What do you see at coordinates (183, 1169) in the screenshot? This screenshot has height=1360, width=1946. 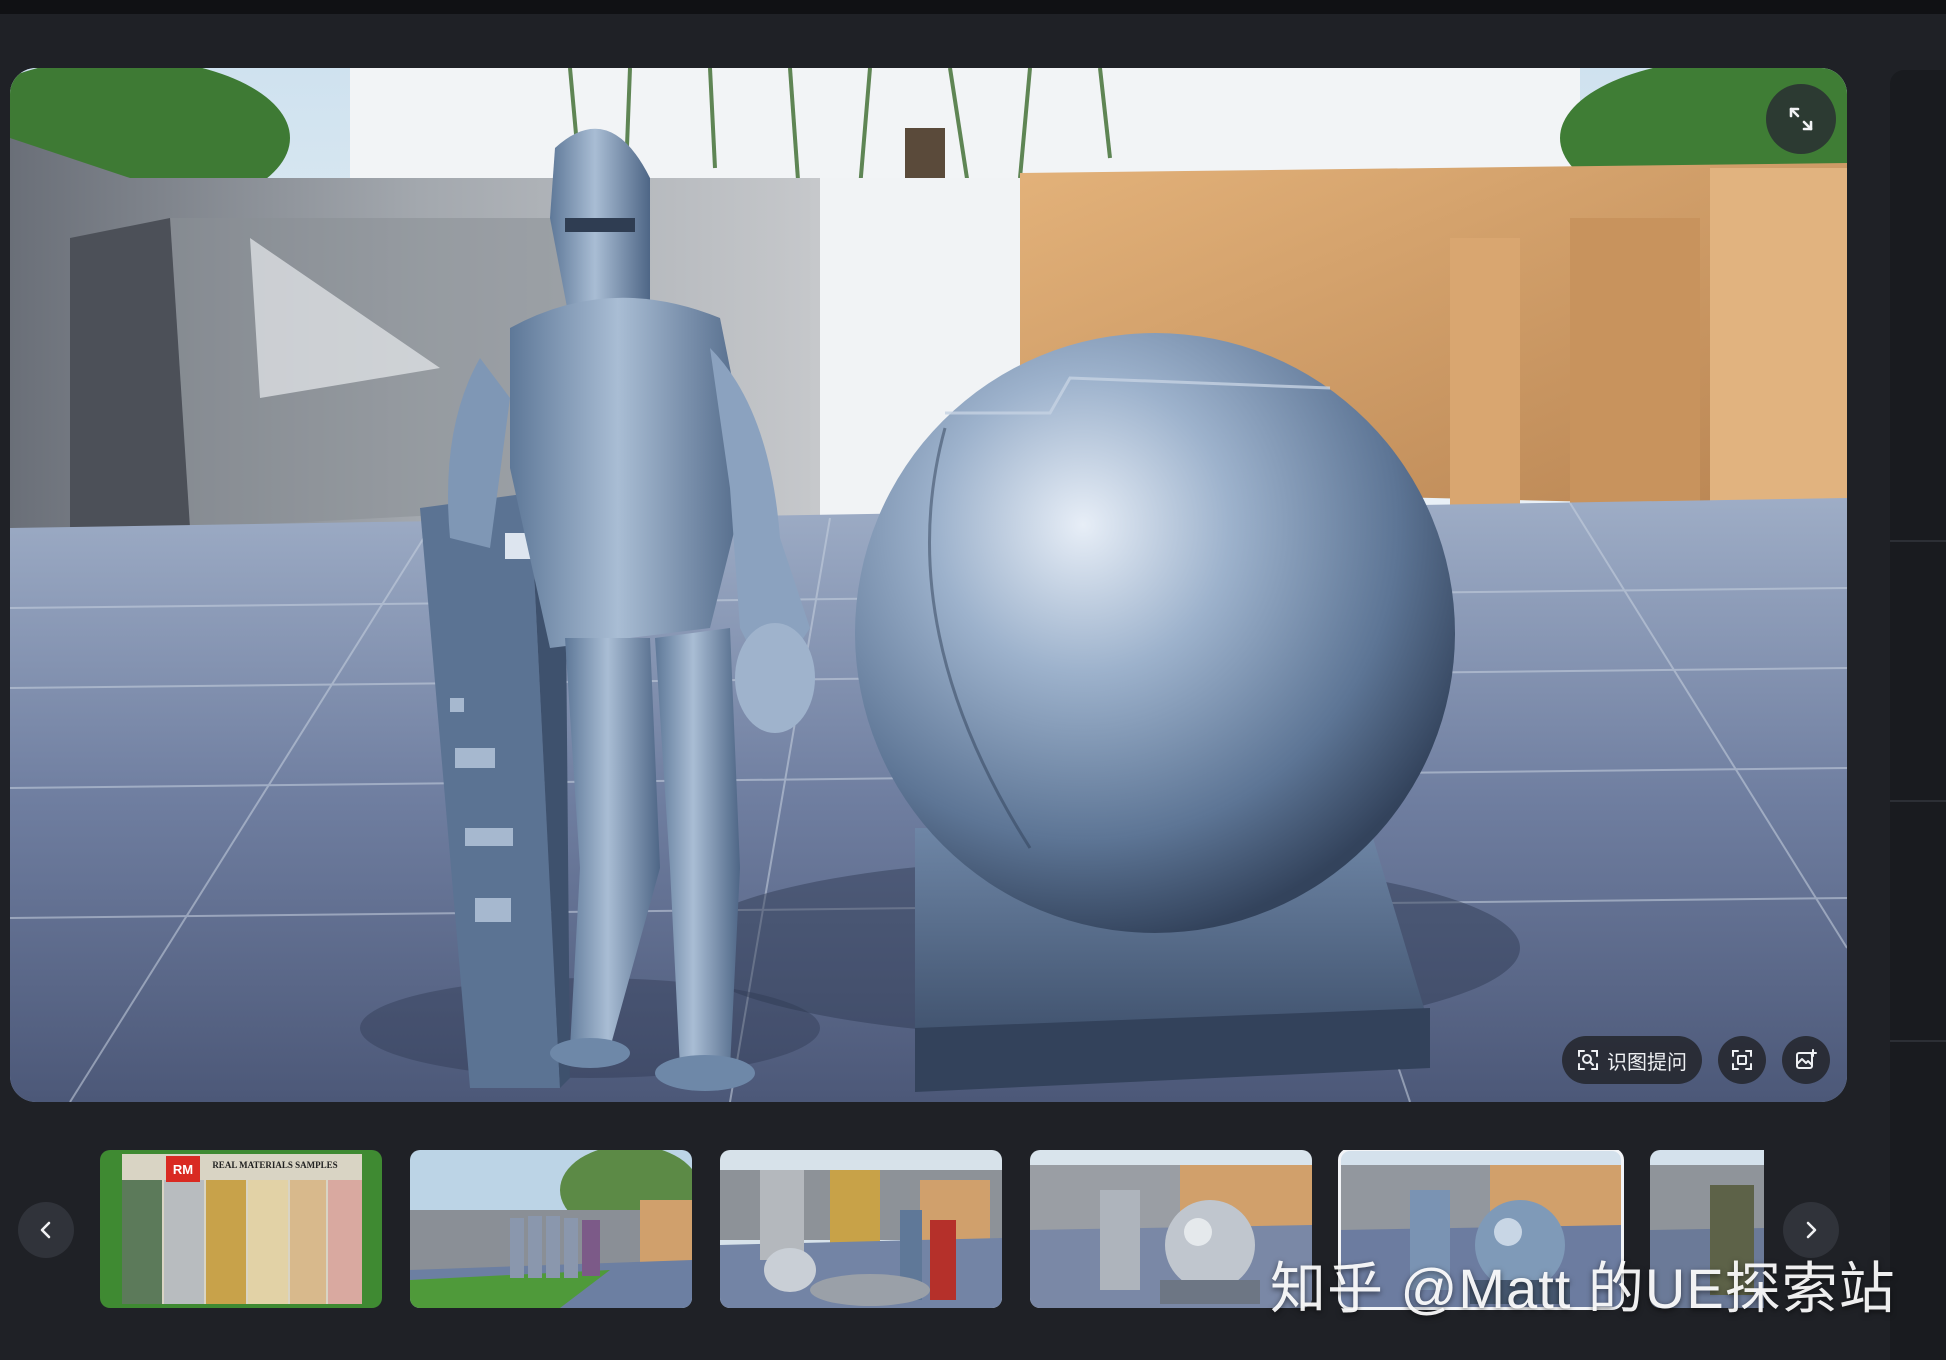 I see `thumb-badge: RM` at bounding box center [183, 1169].